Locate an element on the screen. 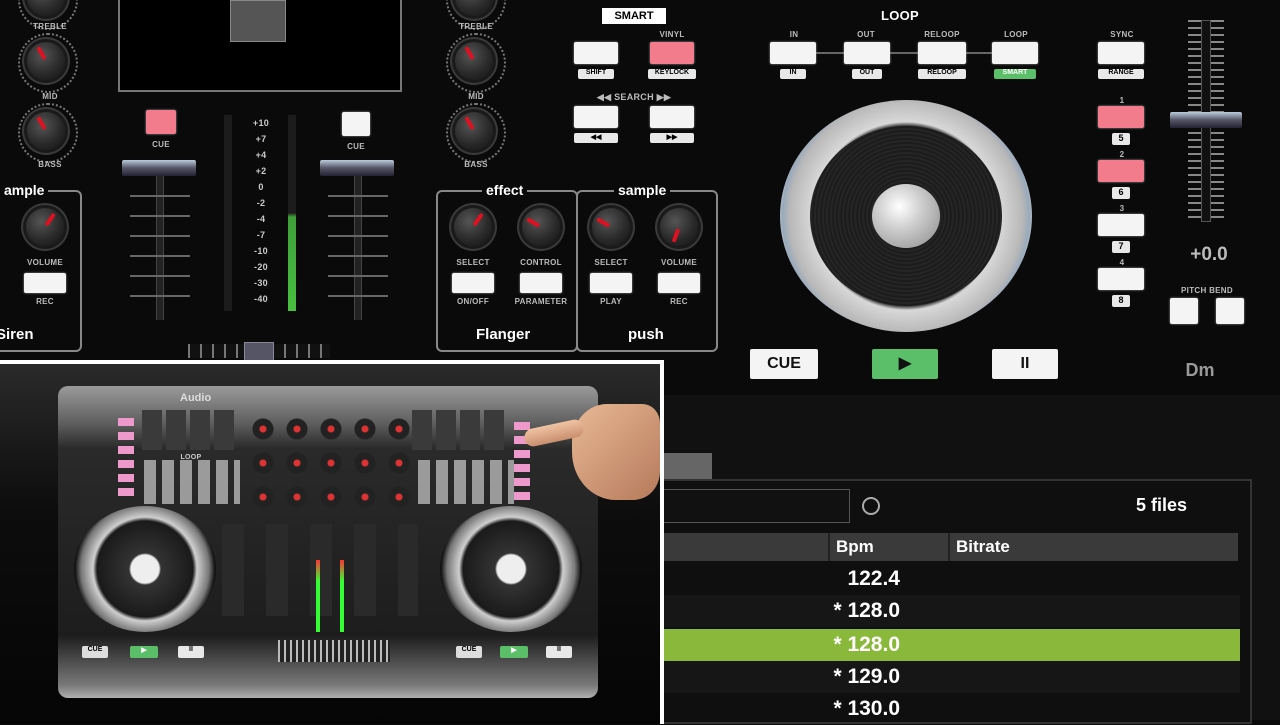  right-bass-label: BASS is located at coordinates (476, 164).